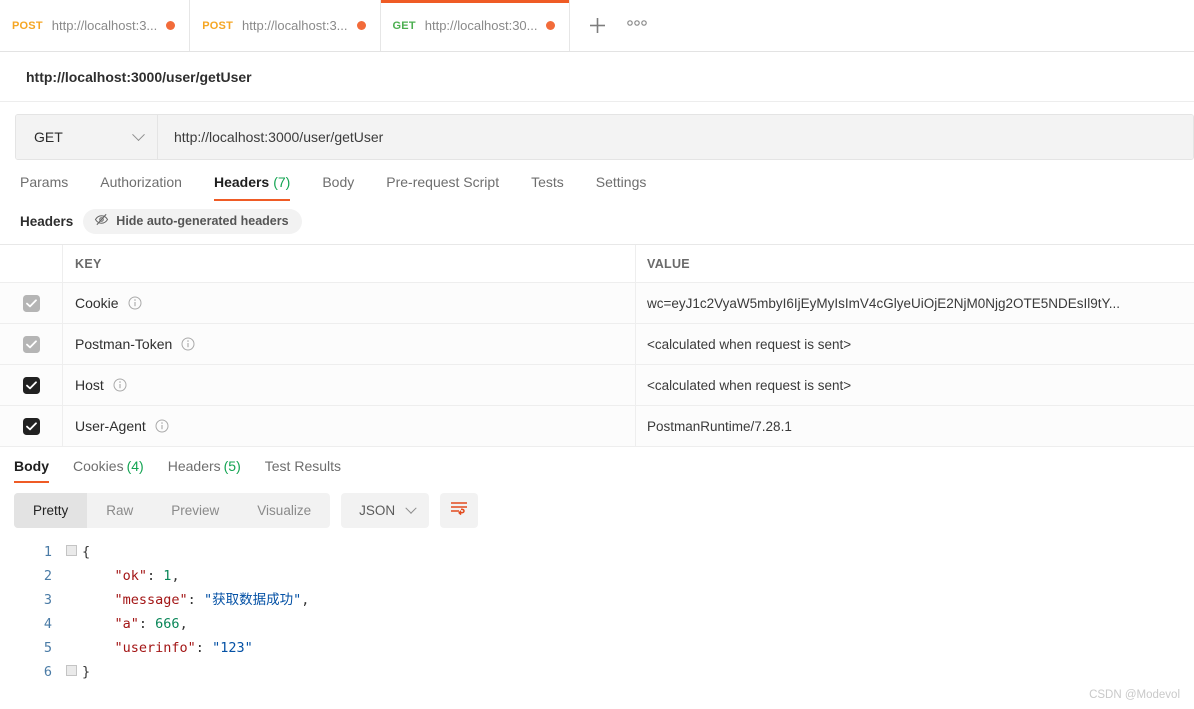 This screenshot has width=1194, height=709. I want to click on code-line: "message": "获取数据成功",, so click(212, 600).